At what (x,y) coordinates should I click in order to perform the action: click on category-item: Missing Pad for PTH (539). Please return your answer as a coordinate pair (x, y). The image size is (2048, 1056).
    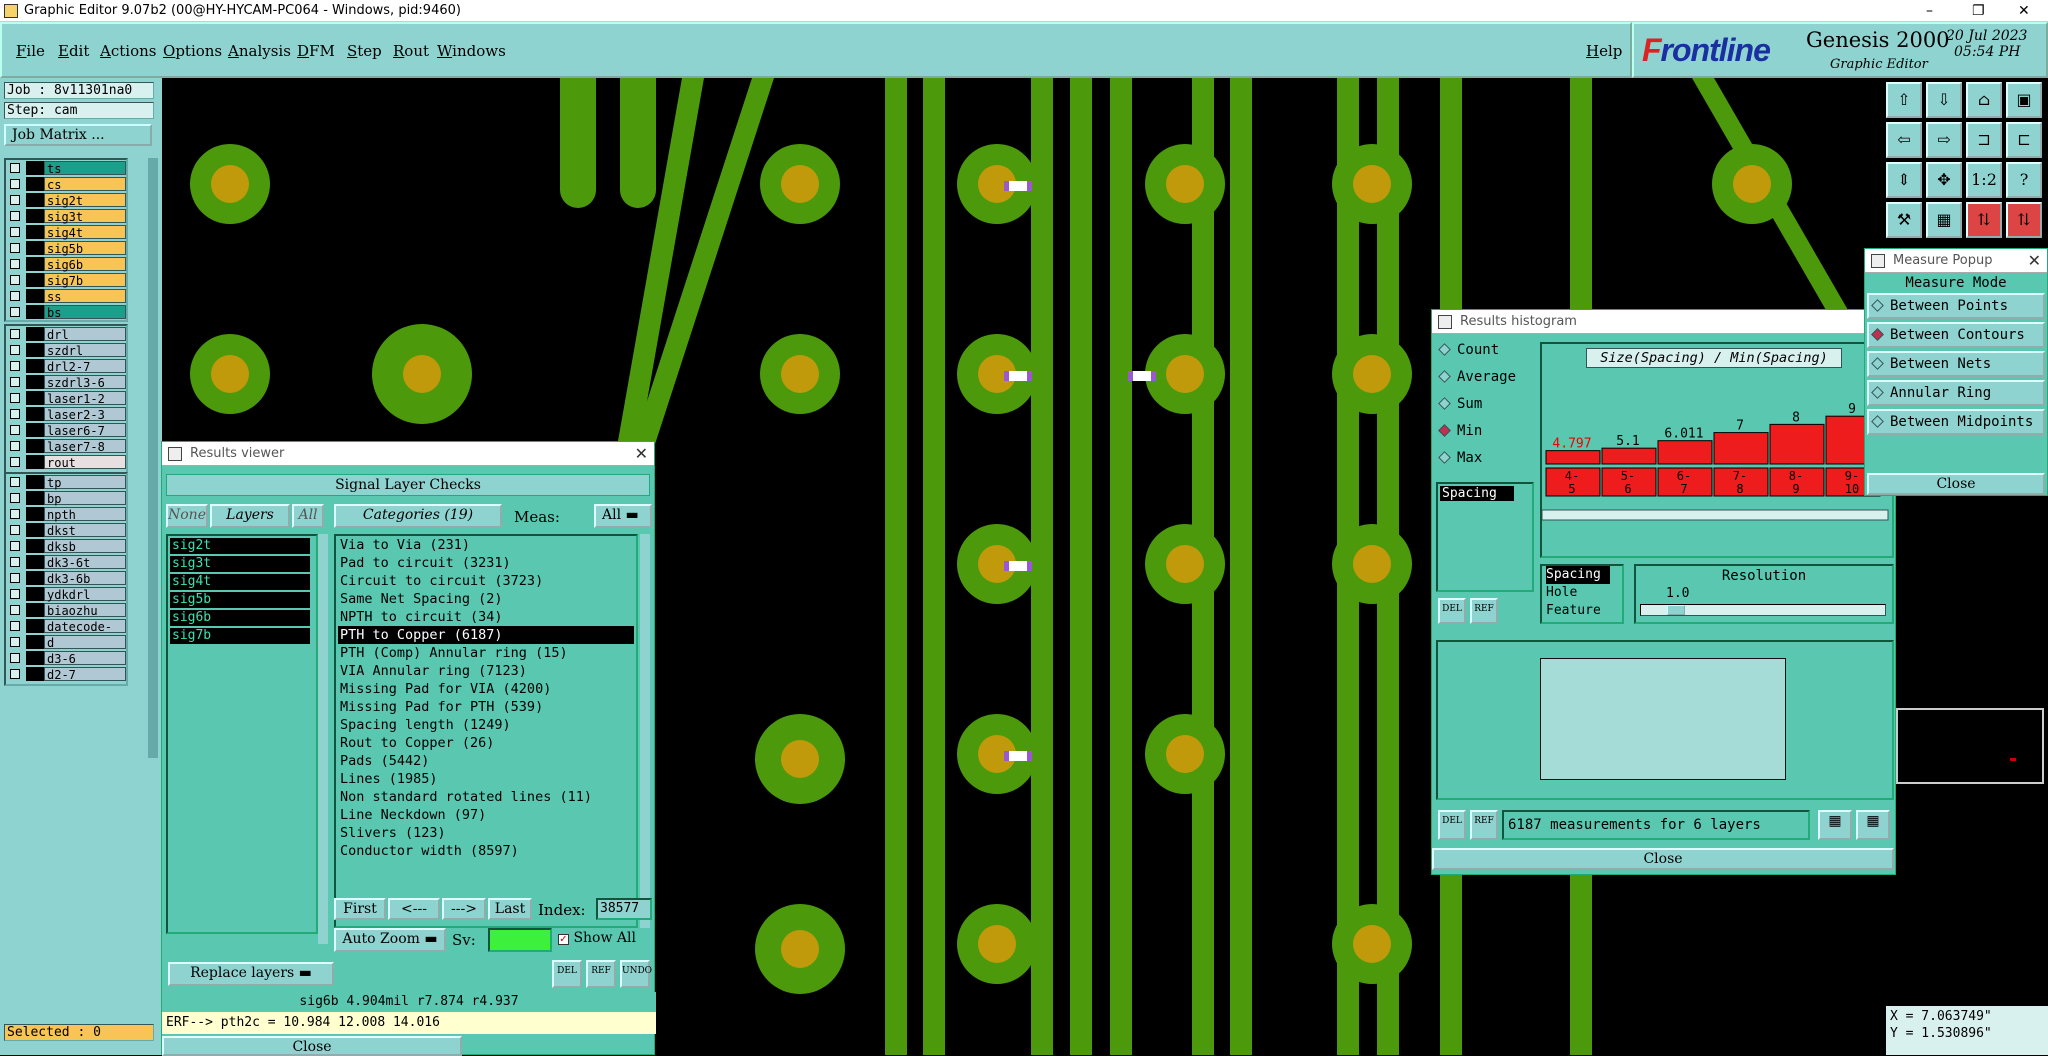
    Looking at the image, I should click on (486, 707).